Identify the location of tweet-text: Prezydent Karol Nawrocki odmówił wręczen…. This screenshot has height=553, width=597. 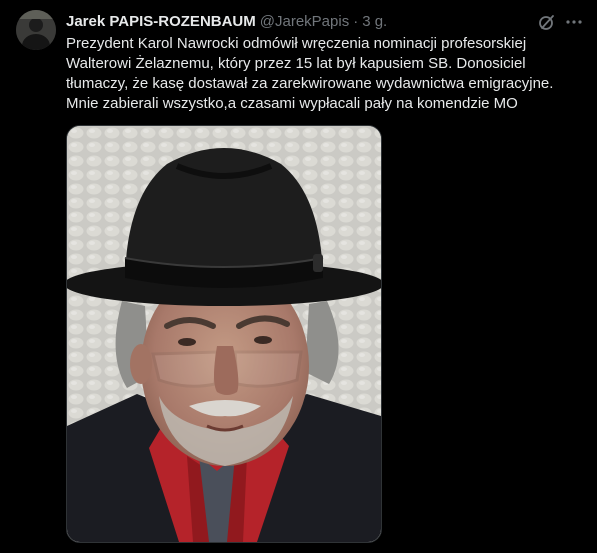
(326, 74).